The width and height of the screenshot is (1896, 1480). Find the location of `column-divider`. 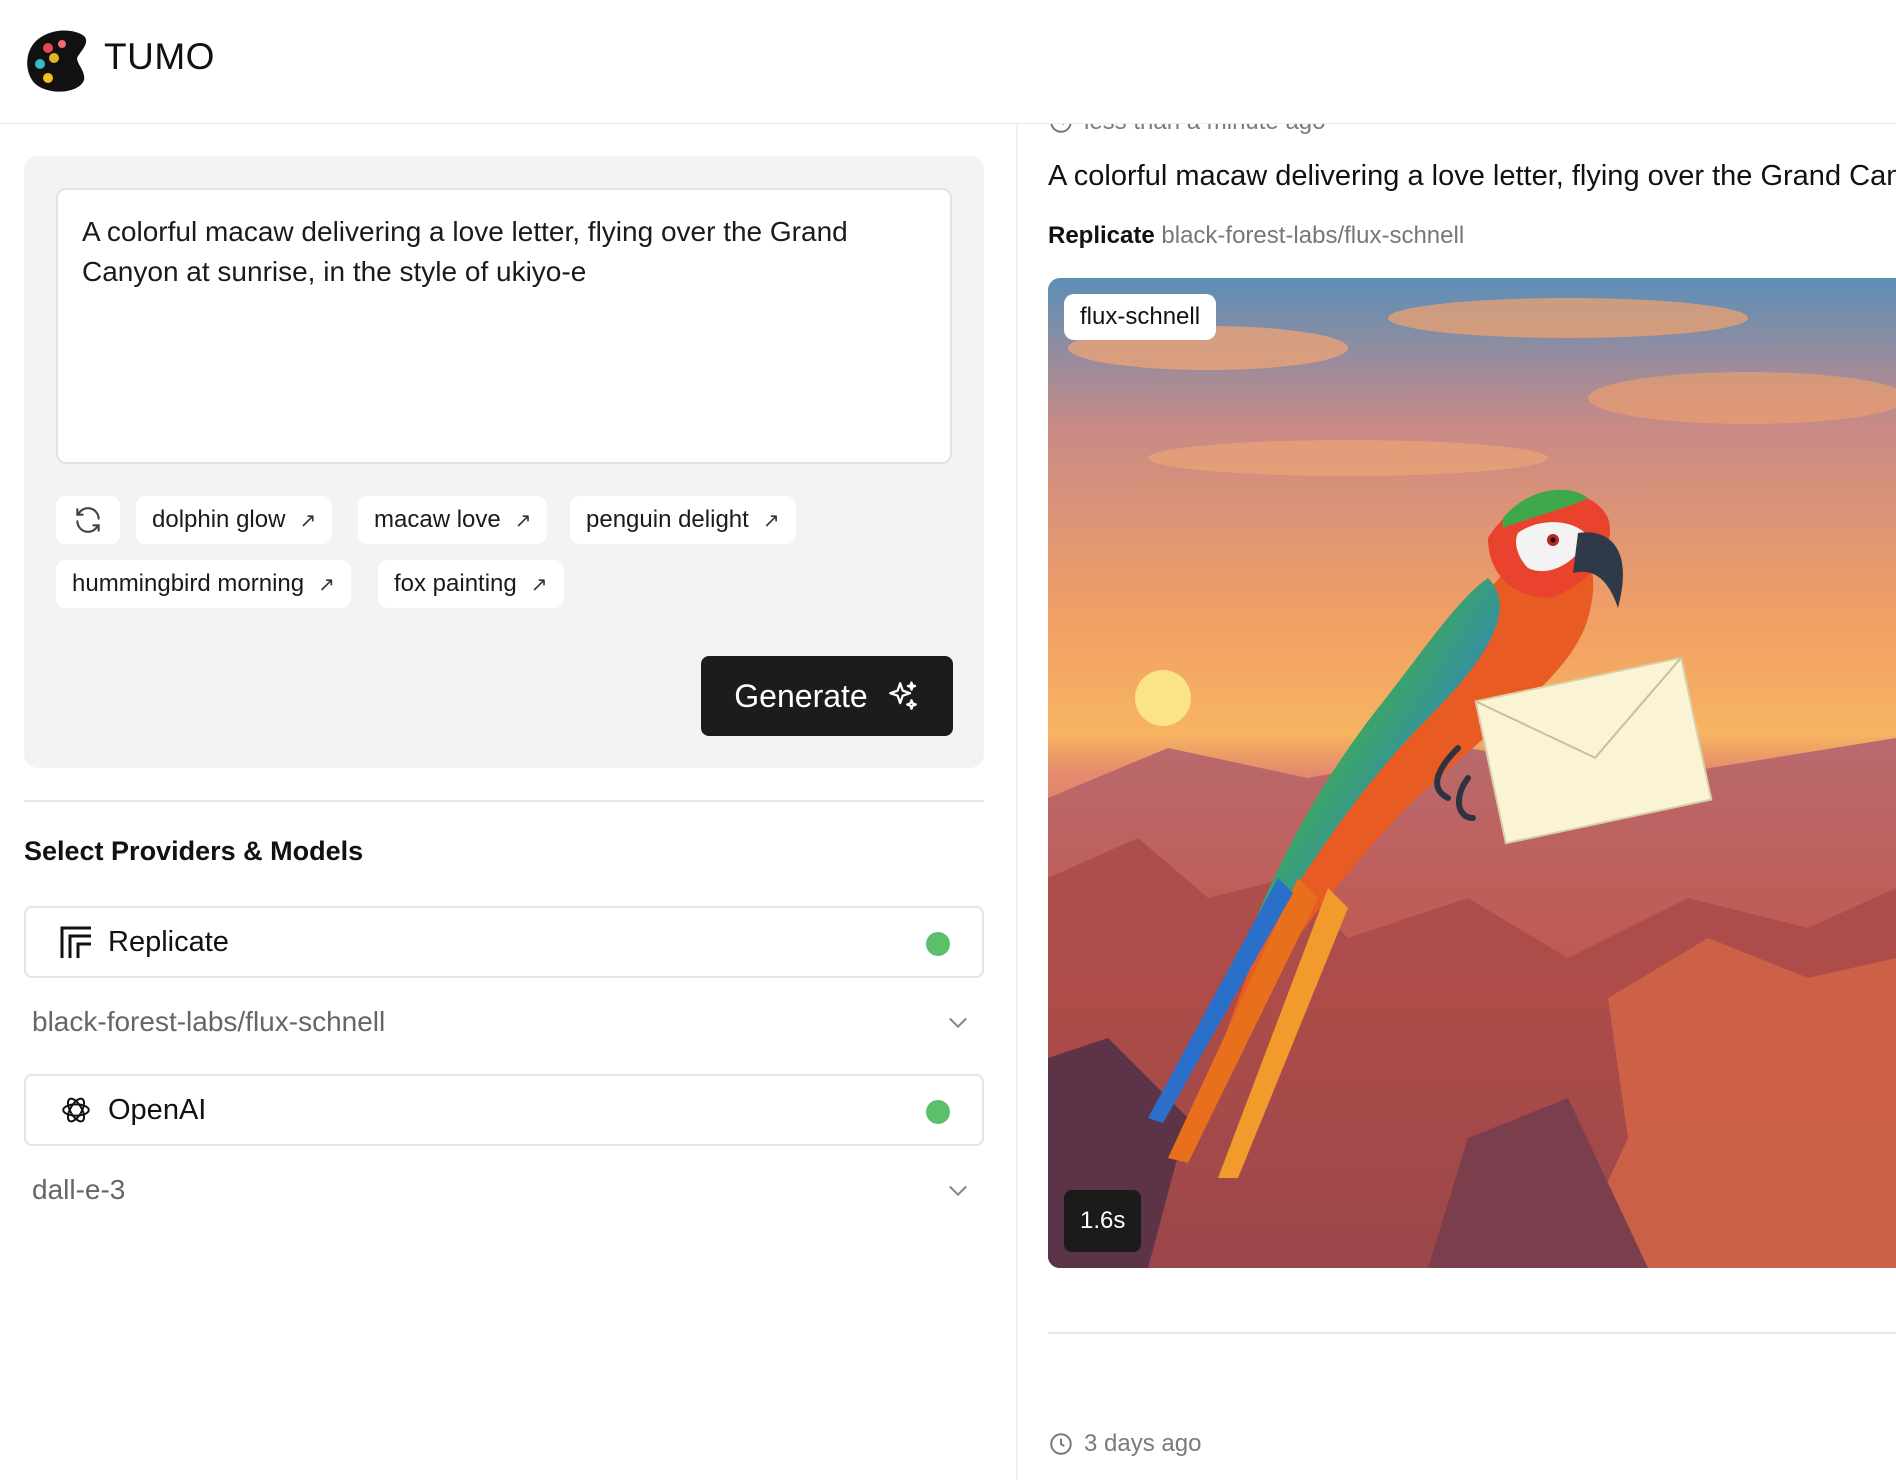

column-divider is located at coordinates (1017, 802).